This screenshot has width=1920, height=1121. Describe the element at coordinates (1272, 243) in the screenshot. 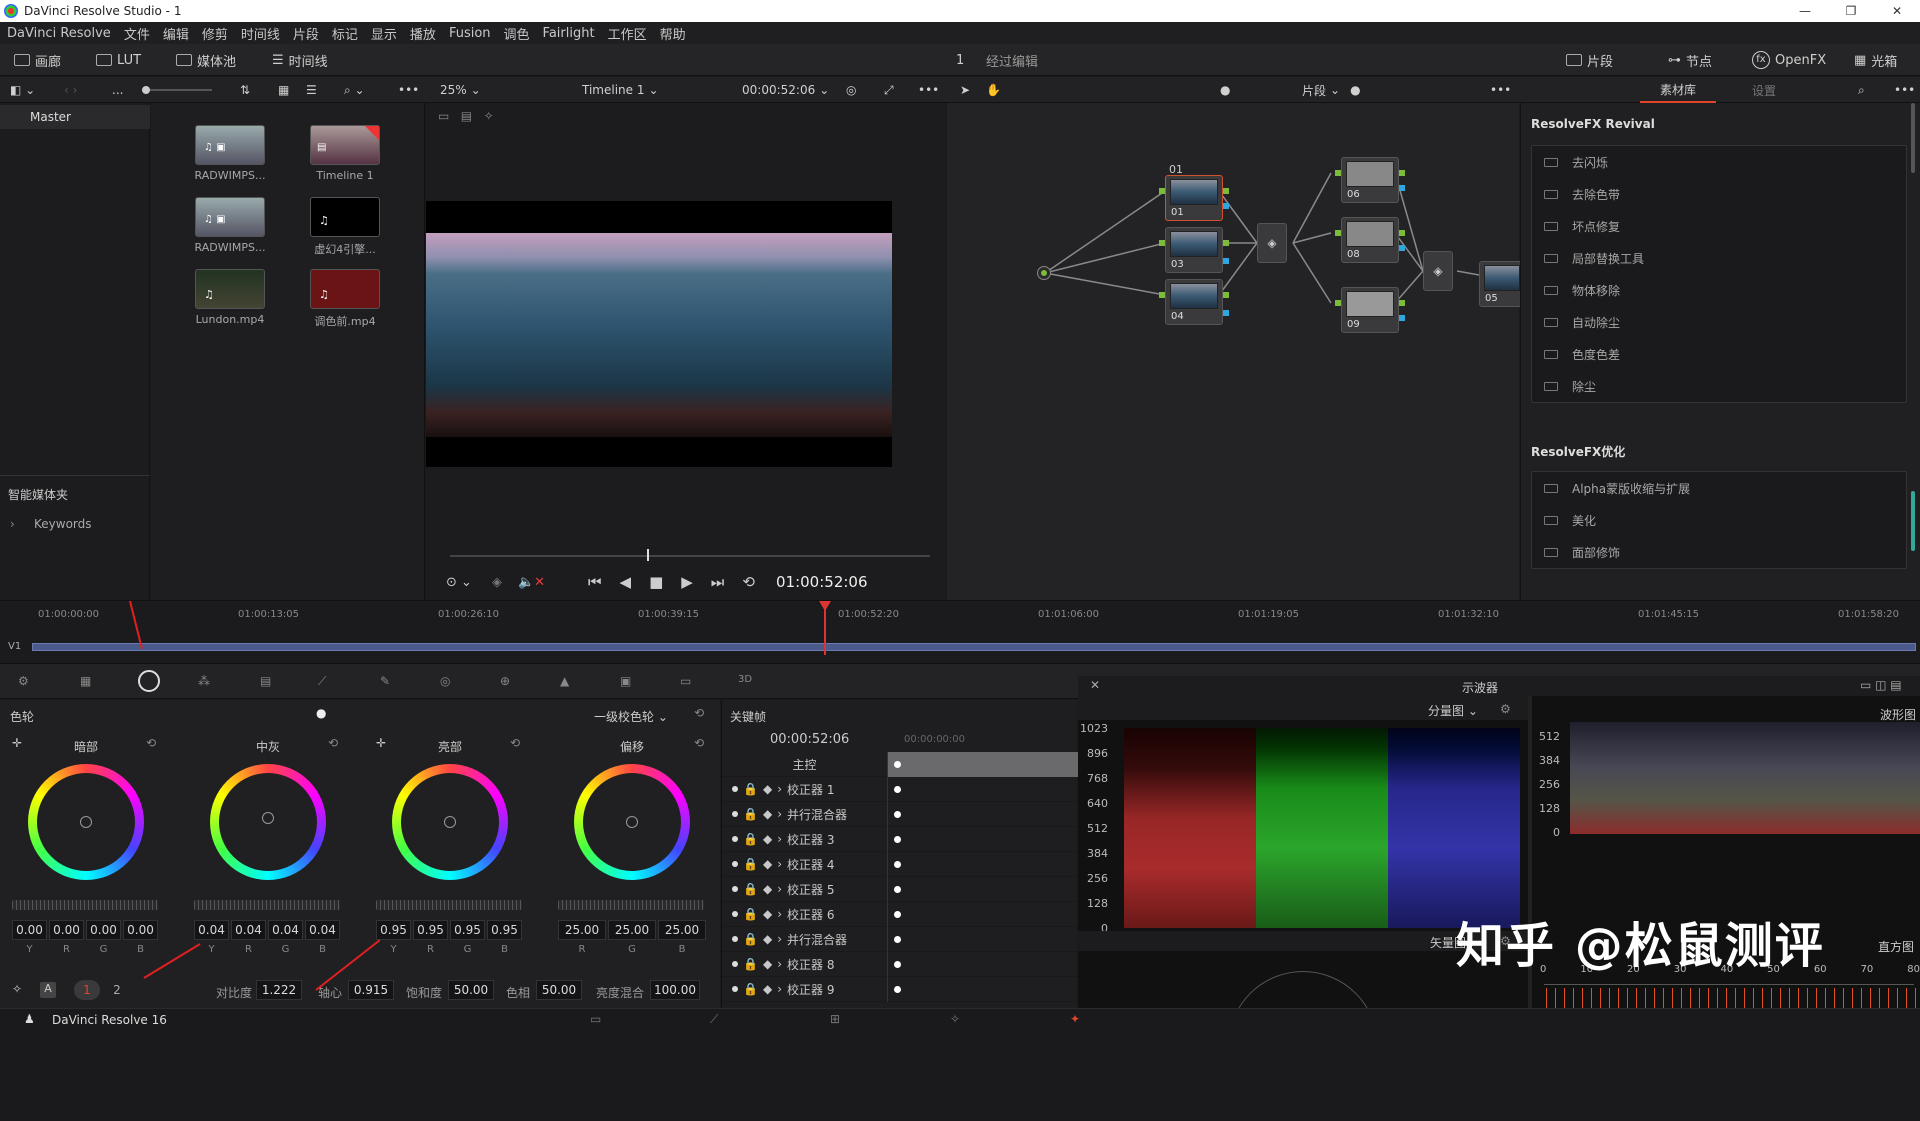

I see `parallel-mixer-node: ◈` at that location.